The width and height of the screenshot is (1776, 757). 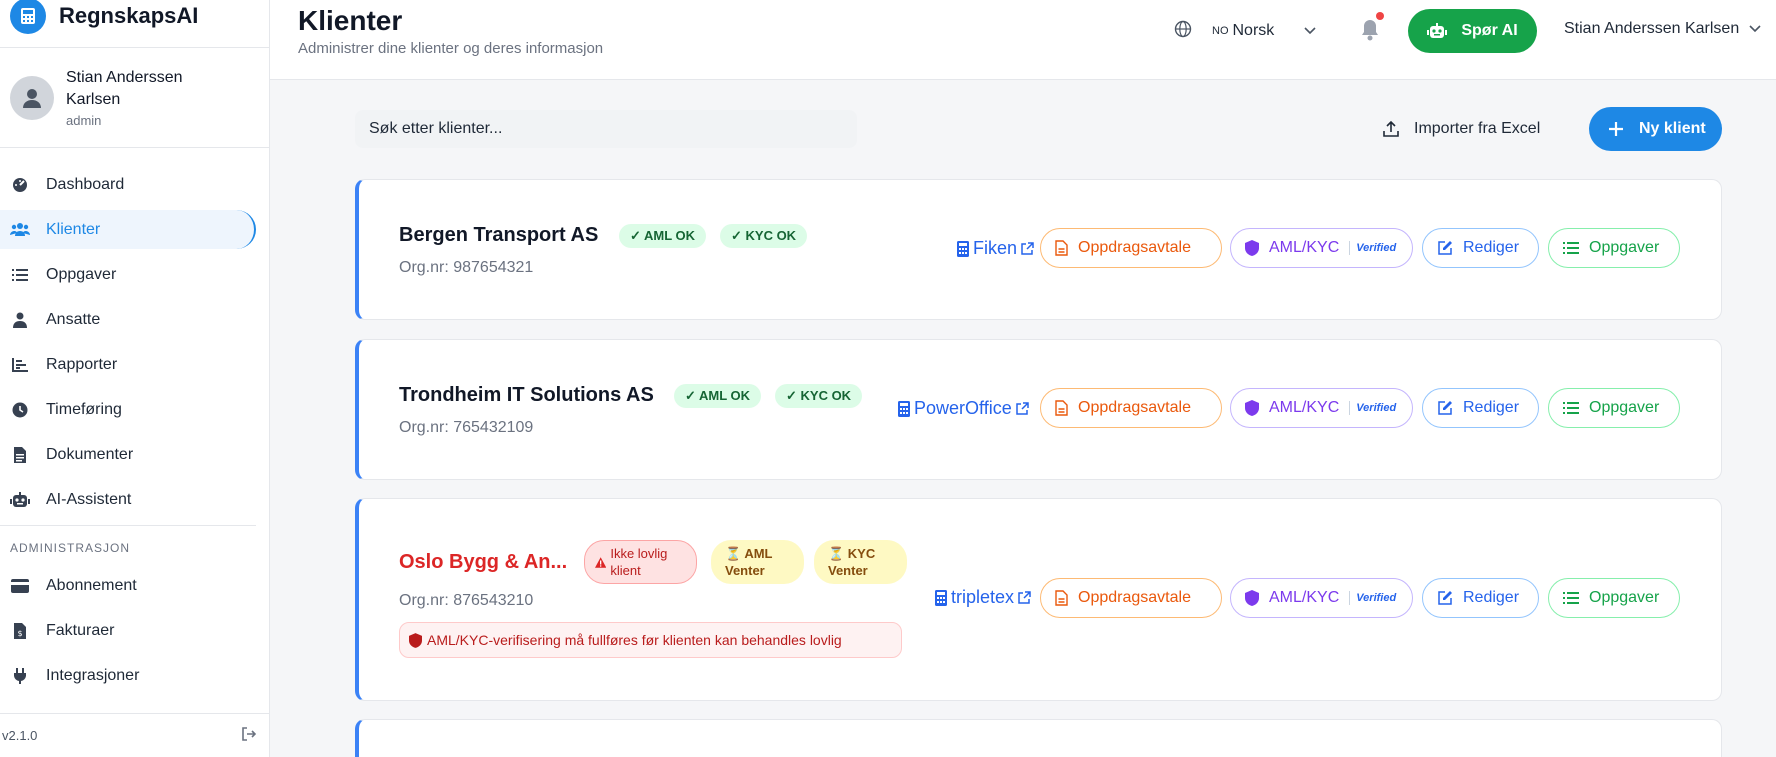 What do you see at coordinates (1183, 31) in the screenshot?
I see `globe-icon` at bounding box center [1183, 31].